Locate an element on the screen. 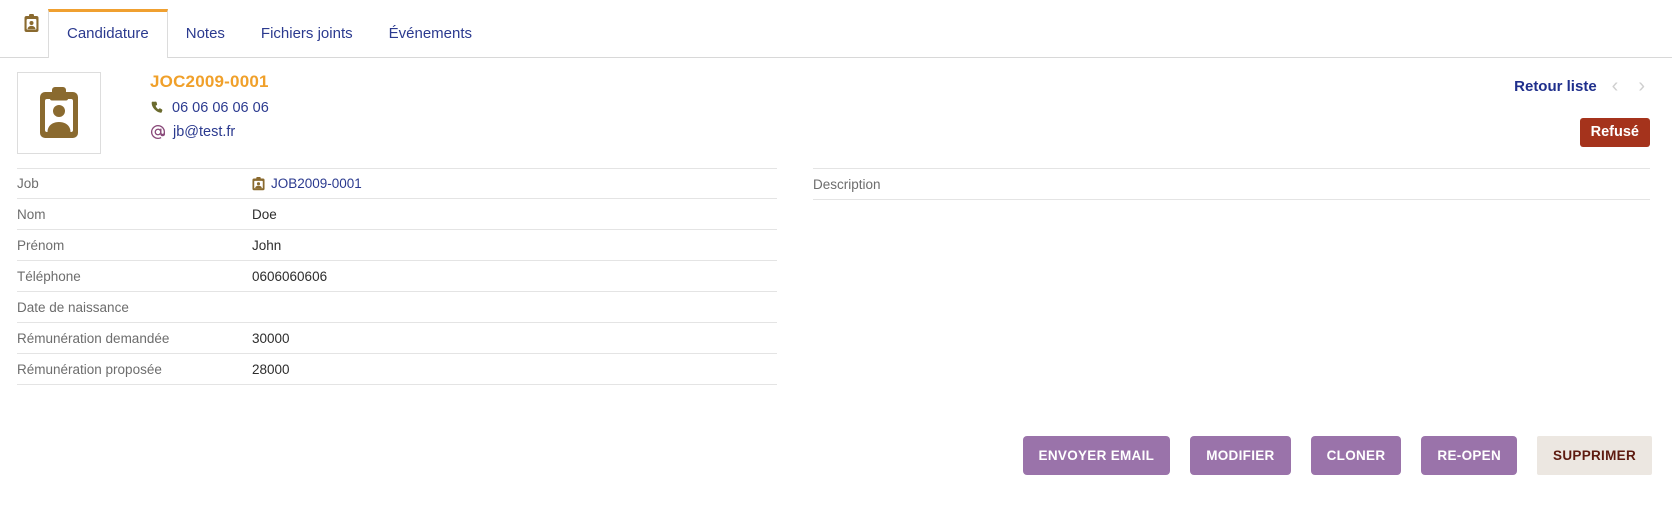 Image resolution: width=1672 pixels, height=512 pixels. edit-button: MODIFIER is located at coordinates (1240, 455).